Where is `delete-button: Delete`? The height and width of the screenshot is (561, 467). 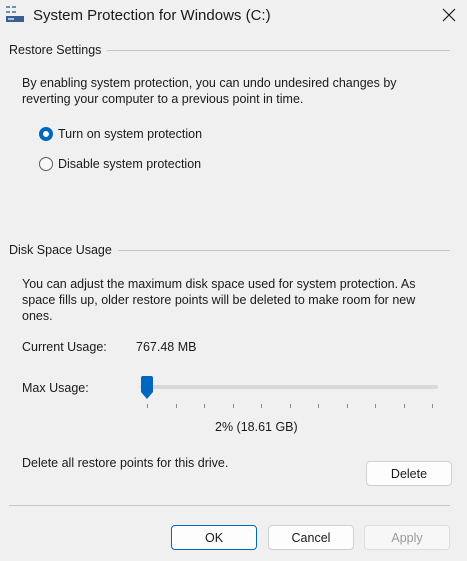
delete-button: Delete is located at coordinates (409, 473).